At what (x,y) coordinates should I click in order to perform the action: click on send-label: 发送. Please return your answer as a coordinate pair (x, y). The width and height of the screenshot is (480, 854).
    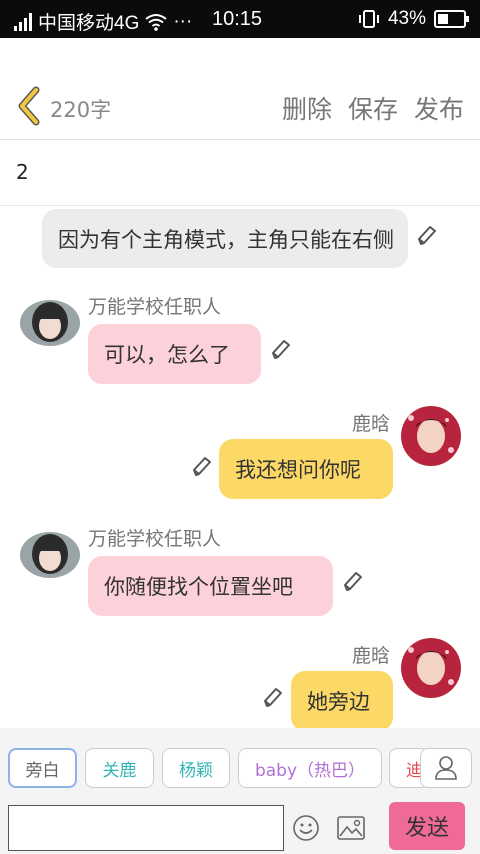
    Looking at the image, I should click on (426, 828).